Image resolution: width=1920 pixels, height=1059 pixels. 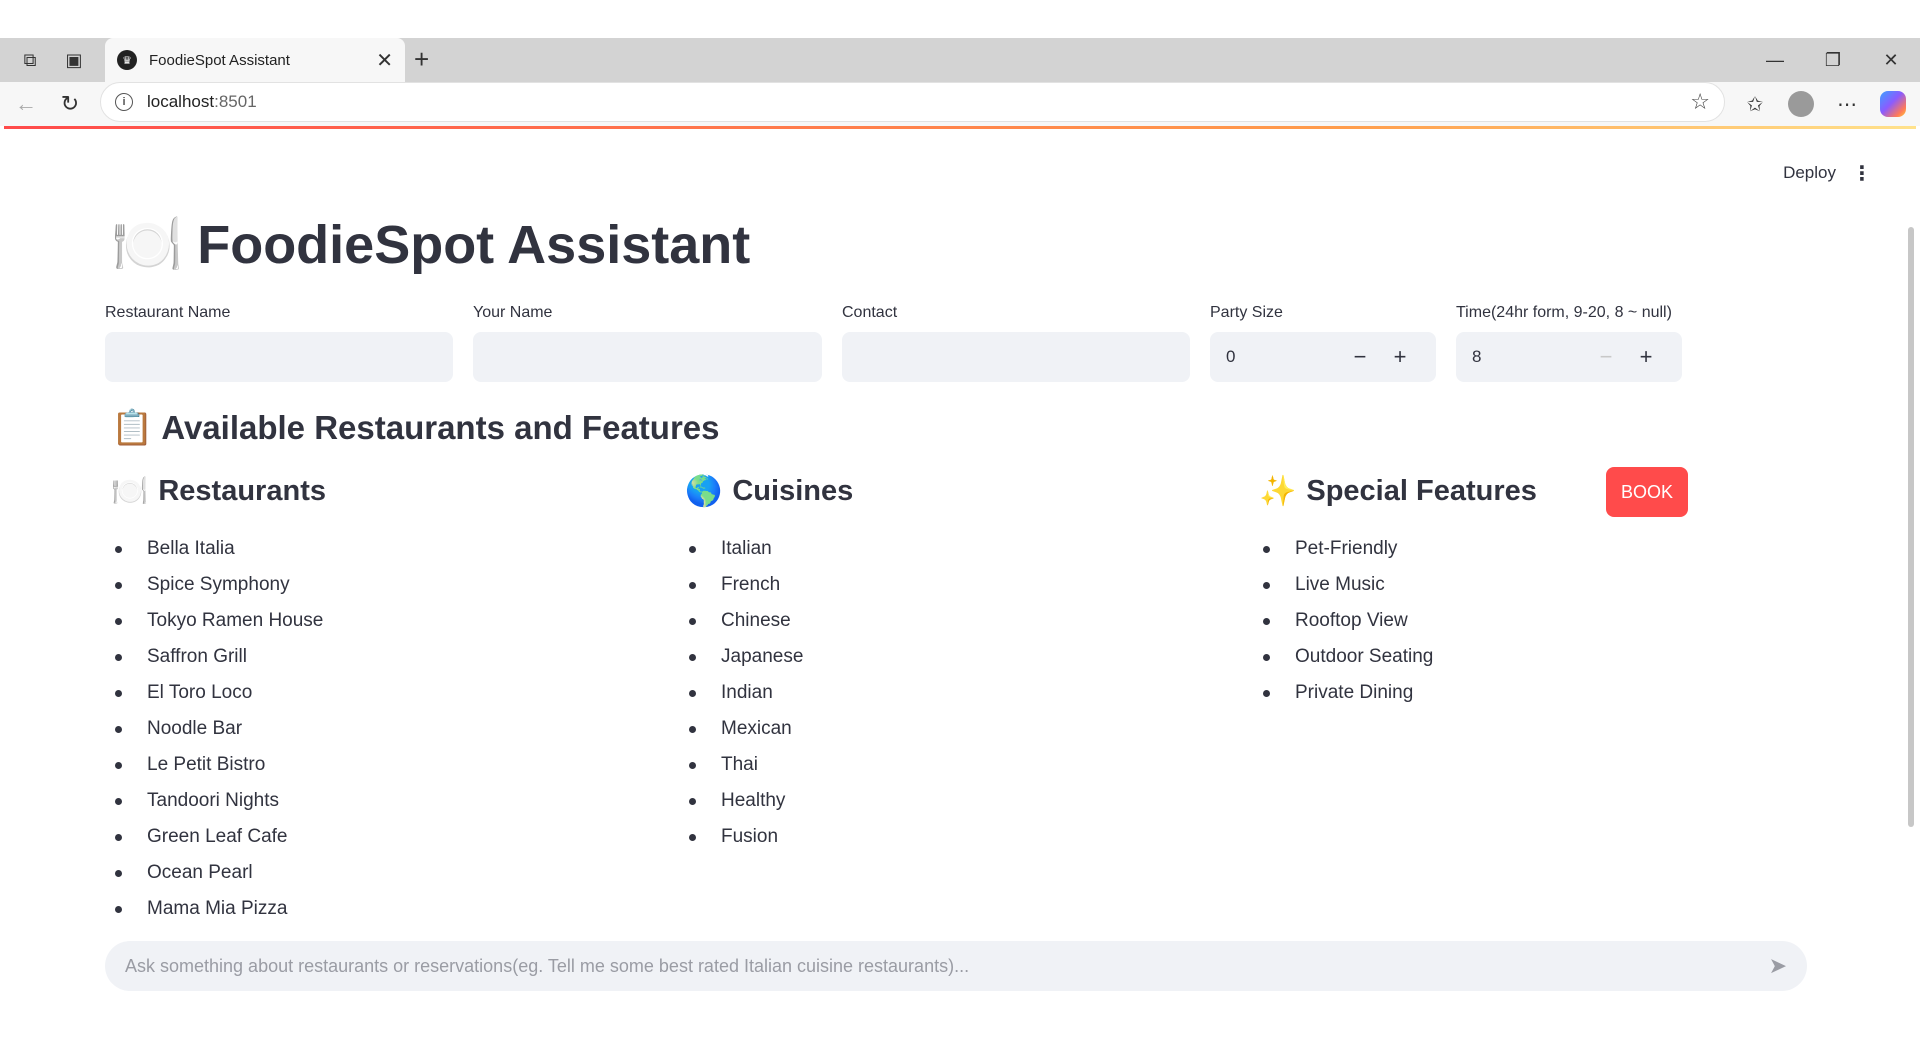 I want to click on time-stepper: 8 − +, so click(x=1569, y=357).